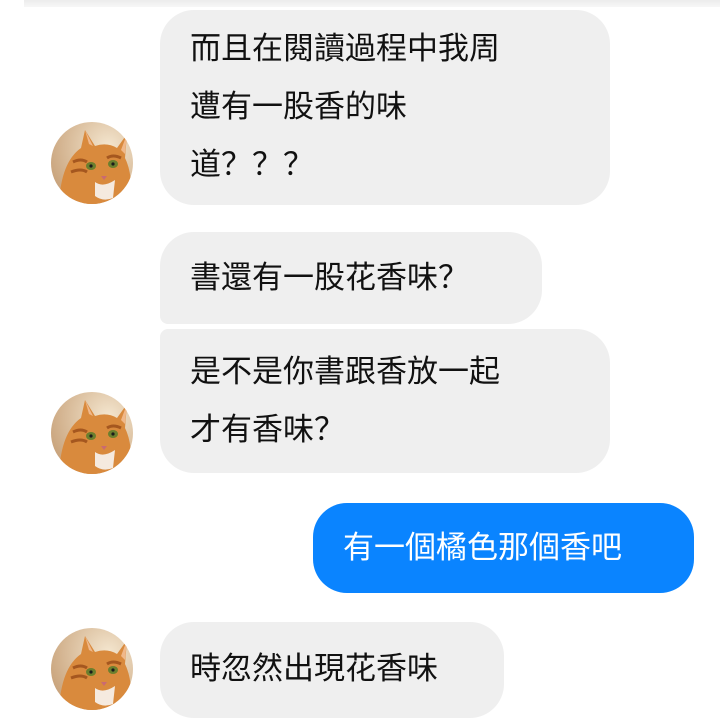  I want to click on outgoing-message-bubble: 有一個橘色那個香吧, so click(503, 548).